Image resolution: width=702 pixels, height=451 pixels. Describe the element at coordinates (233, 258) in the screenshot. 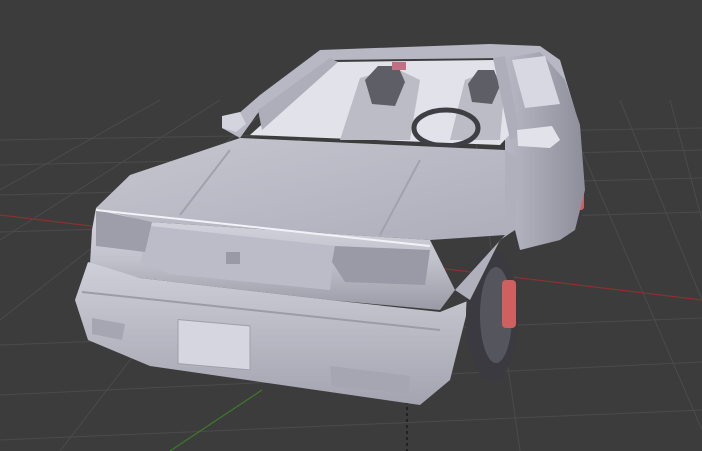

I see `emblem` at that location.